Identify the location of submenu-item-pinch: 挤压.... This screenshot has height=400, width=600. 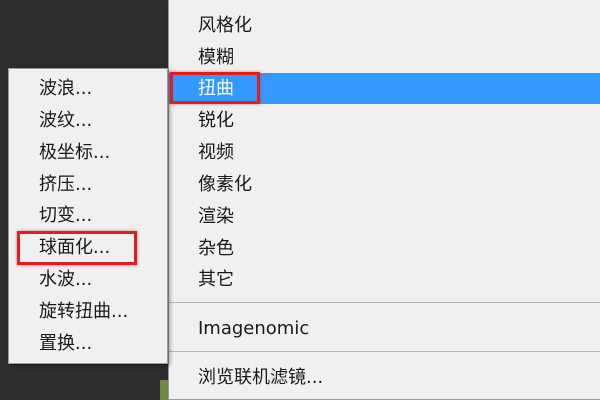
(88, 184).